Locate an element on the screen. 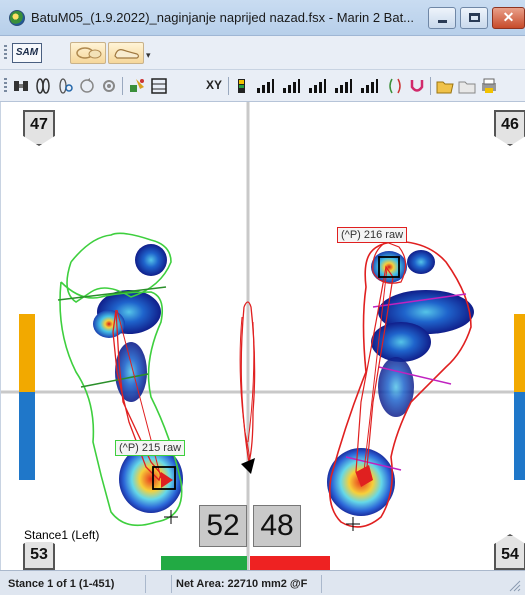 This screenshot has width=525, height=595. foot-search-icon is located at coordinates (65, 86).